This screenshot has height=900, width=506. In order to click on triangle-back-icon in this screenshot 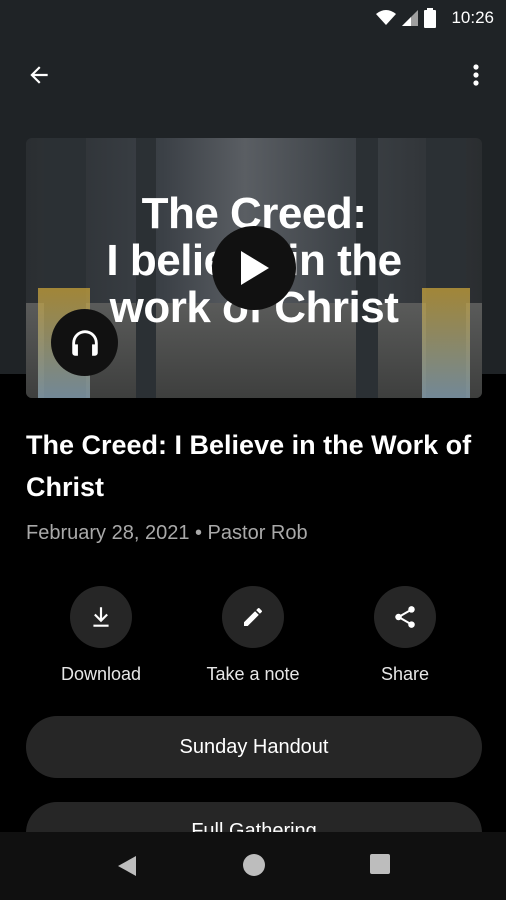, I will do `click(127, 866)`.